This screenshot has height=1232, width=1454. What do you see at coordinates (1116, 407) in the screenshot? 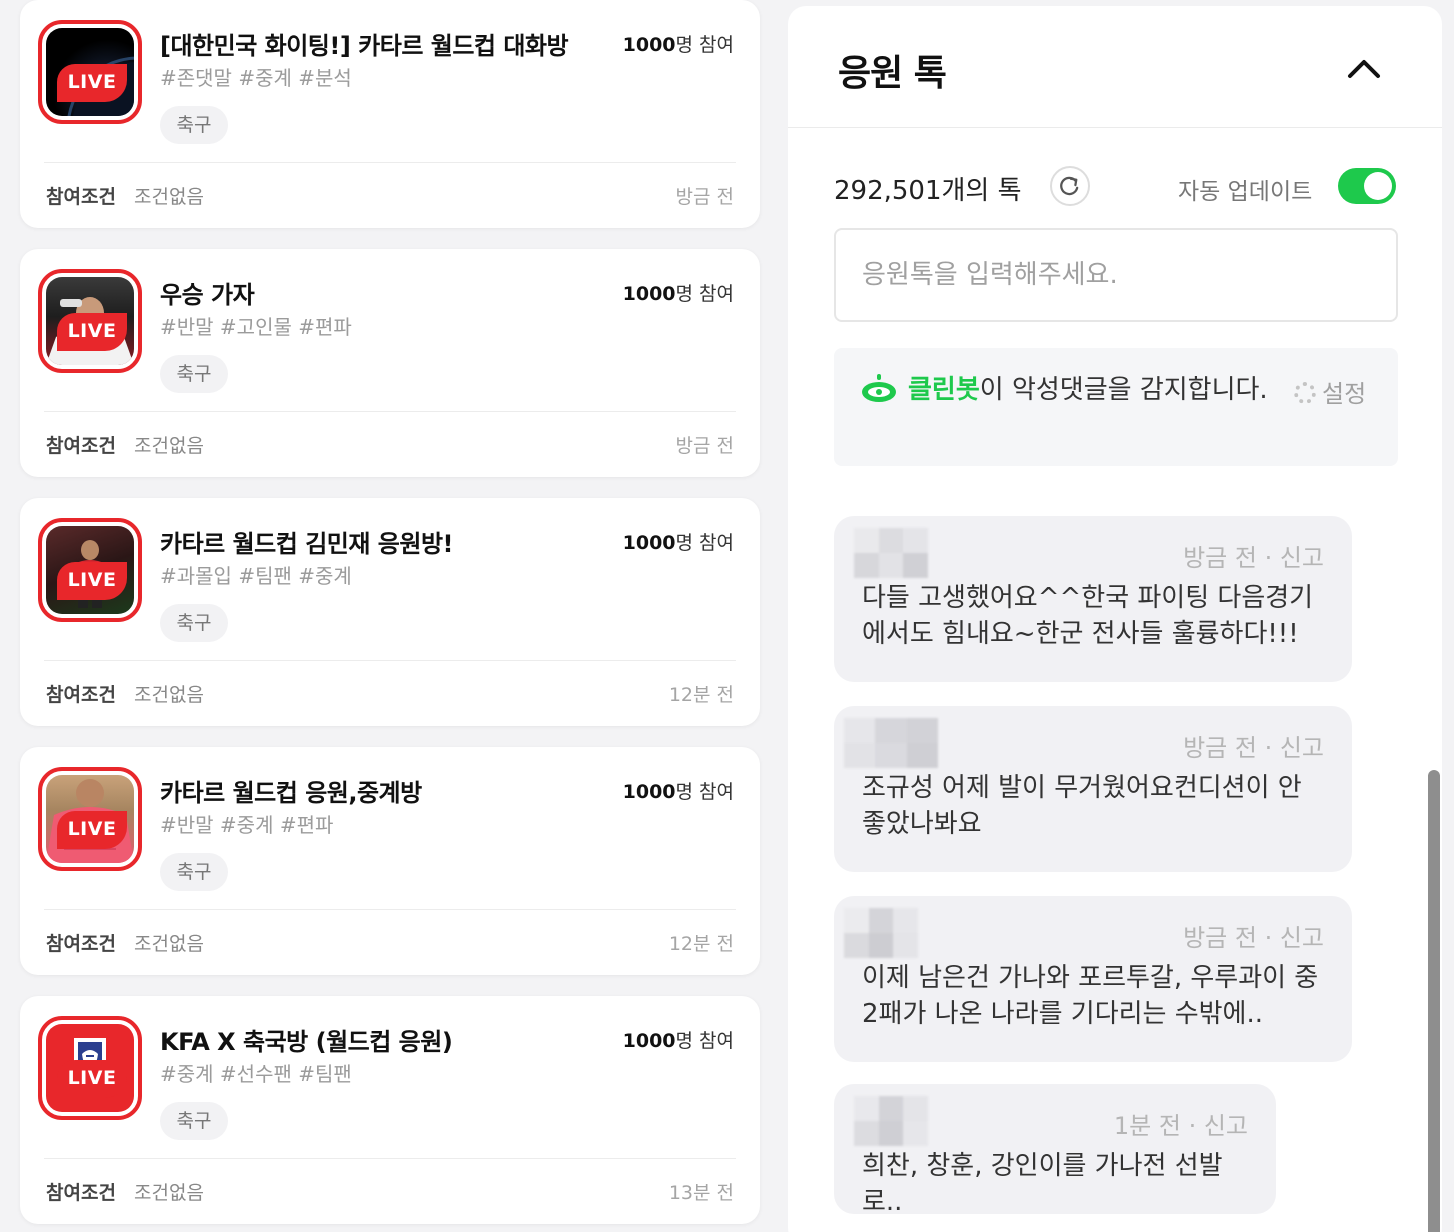
I see `cleanbot-notice: 클린봇이 악성댓글을 감지합니다. 설정` at bounding box center [1116, 407].